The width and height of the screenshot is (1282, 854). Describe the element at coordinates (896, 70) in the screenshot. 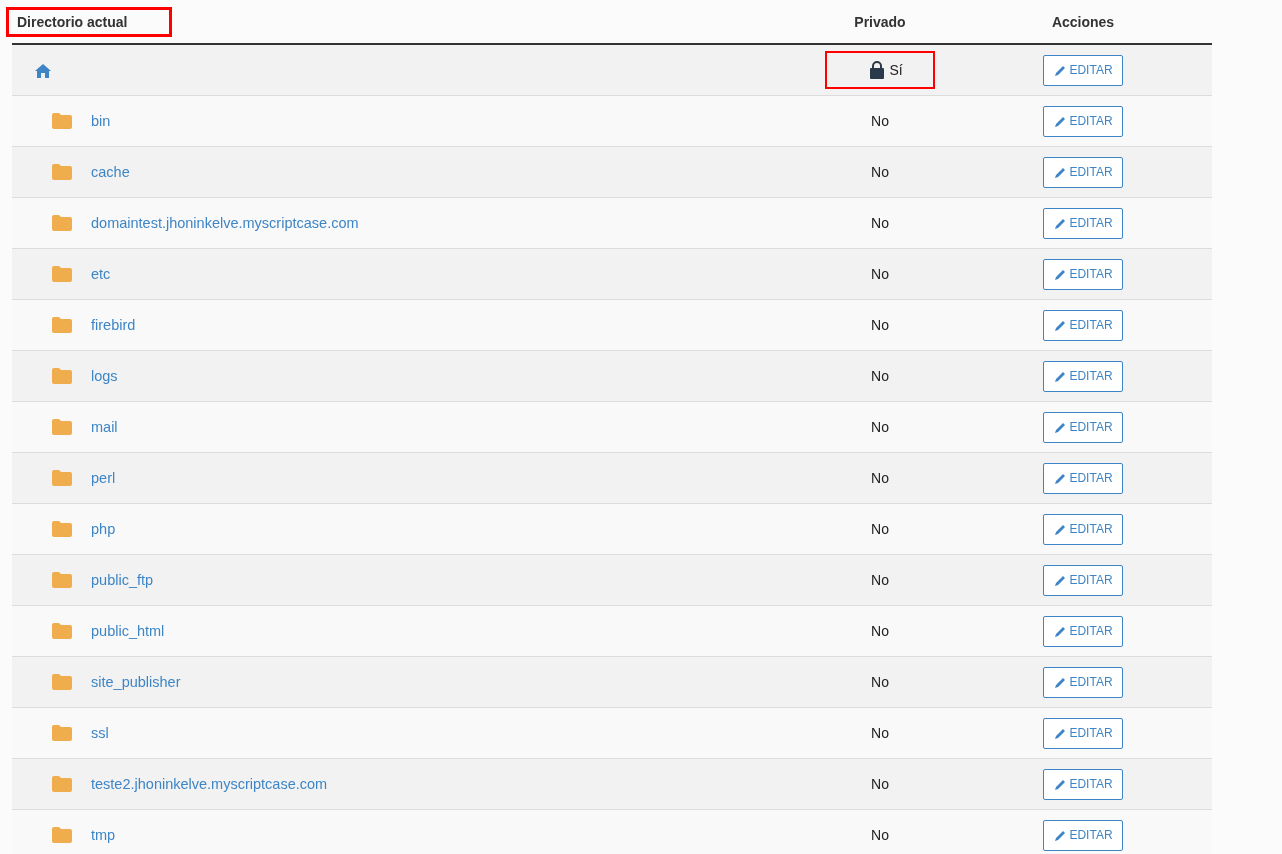

I see `privacy-status: Sí` at that location.